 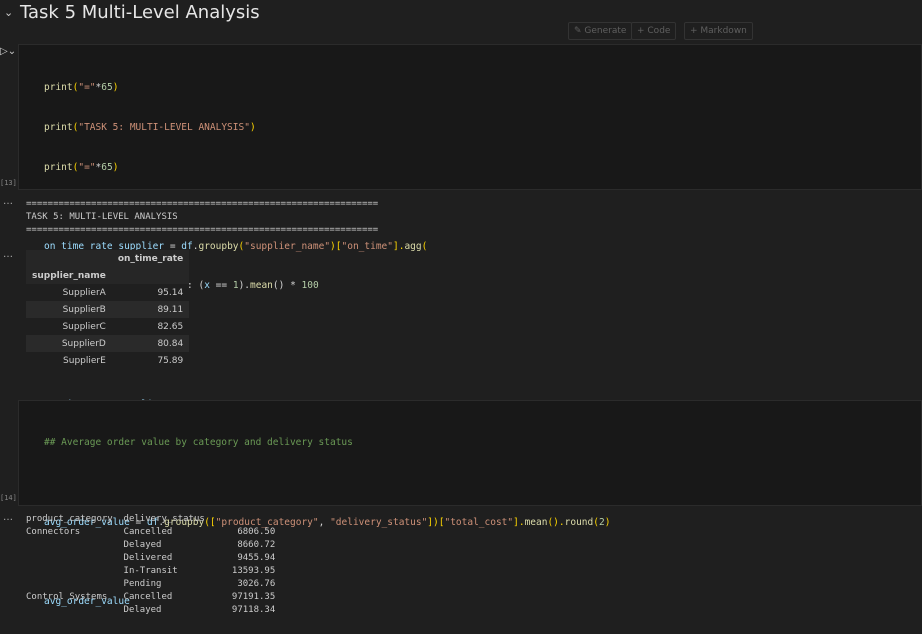 I want to click on section-header: ⌄ Task 5 Multi-Level Analysis, so click(x=461, y=14).